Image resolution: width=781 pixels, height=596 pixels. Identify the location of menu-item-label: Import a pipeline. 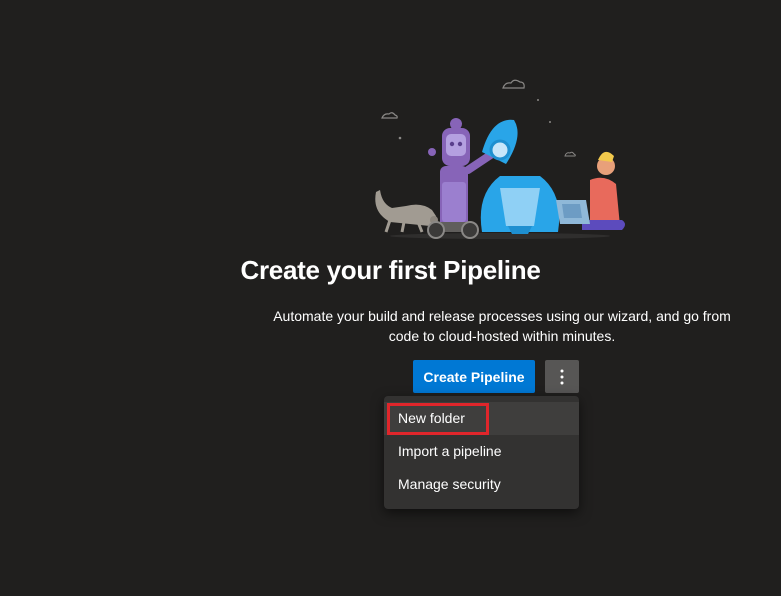
(450, 451).